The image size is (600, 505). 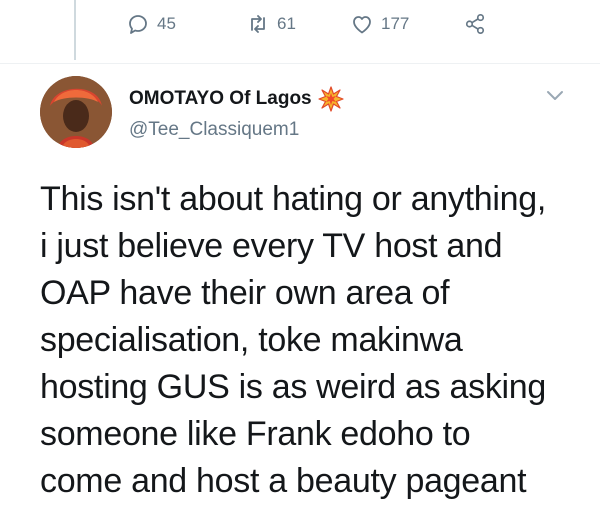 I want to click on chevron-down-icon, so click(x=555, y=96).